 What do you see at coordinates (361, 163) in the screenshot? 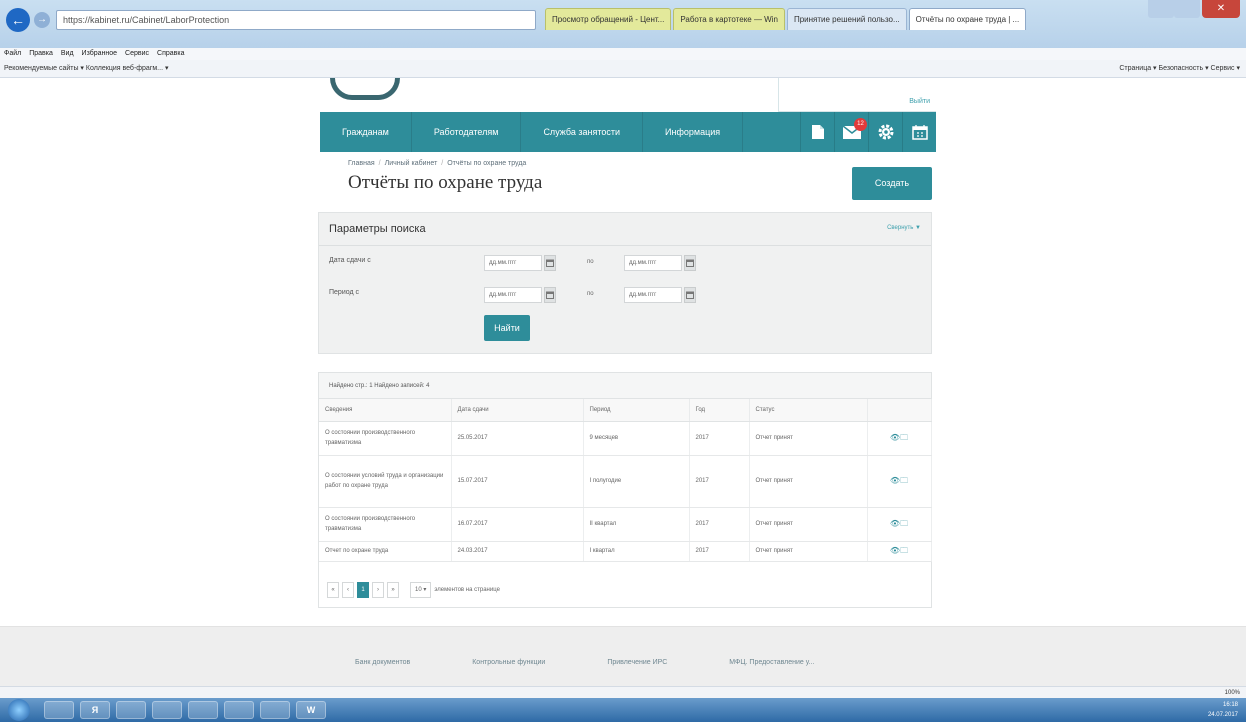
I see `breadcrumb-home: Главная` at bounding box center [361, 163].